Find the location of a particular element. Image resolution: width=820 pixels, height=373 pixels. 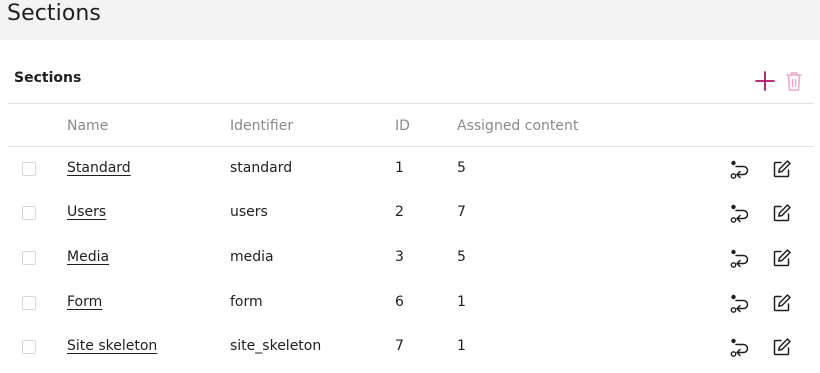

section-name-link: Form is located at coordinates (84, 302).